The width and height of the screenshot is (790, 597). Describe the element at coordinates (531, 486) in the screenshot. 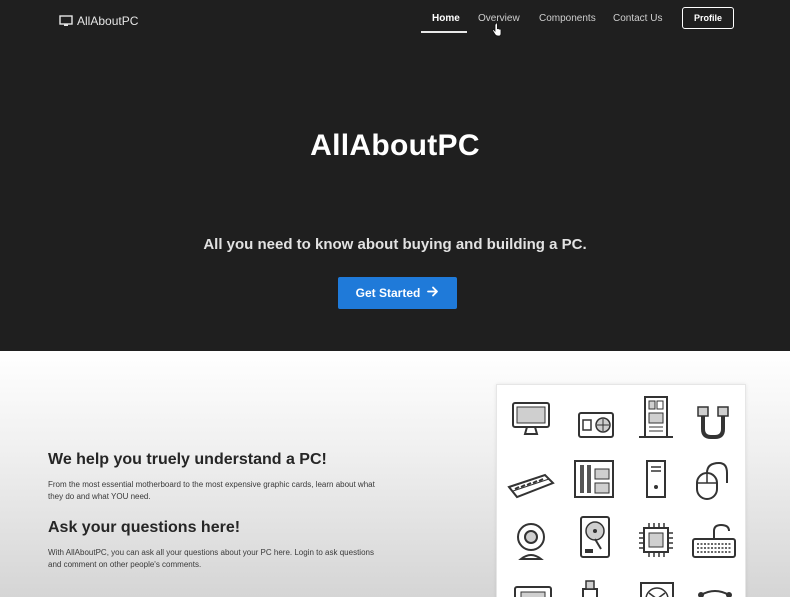

I see `ram-icon` at that location.